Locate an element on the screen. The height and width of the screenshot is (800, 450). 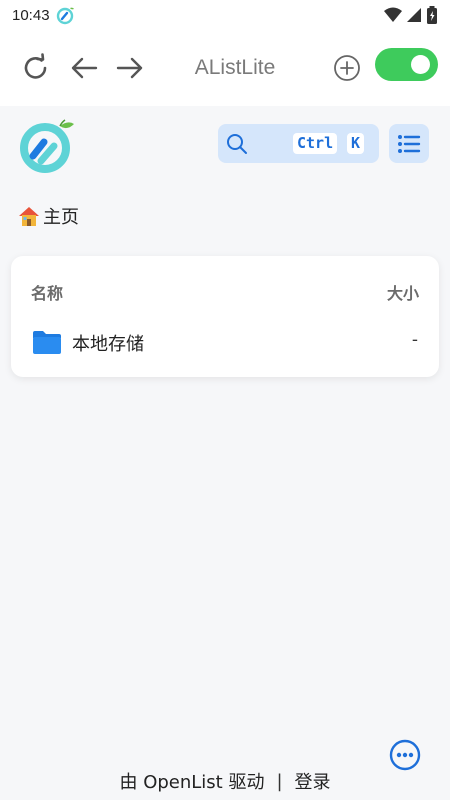
battery-icon is located at coordinates (432, 15).